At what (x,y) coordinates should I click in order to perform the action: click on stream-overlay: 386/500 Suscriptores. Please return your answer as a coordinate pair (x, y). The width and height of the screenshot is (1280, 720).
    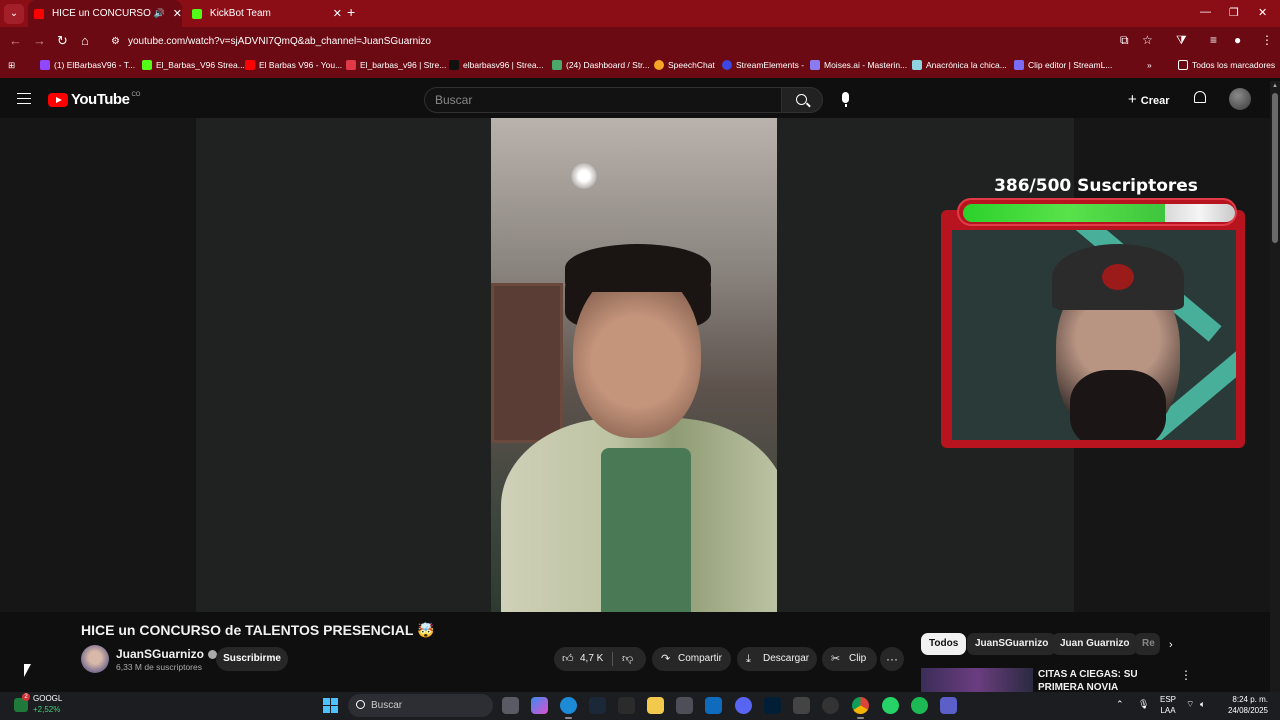
    Looking at the image, I should click on (1093, 312).